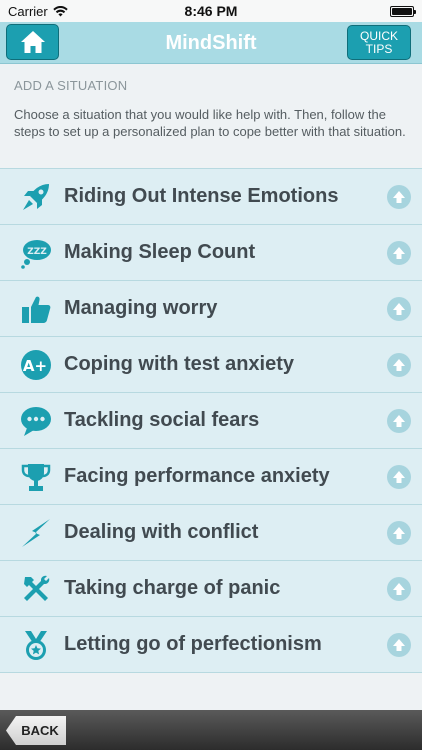  What do you see at coordinates (161, 532) in the screenshot?
I see `list-item-label: Dealing with conflict` at bounding box center [161, 532].